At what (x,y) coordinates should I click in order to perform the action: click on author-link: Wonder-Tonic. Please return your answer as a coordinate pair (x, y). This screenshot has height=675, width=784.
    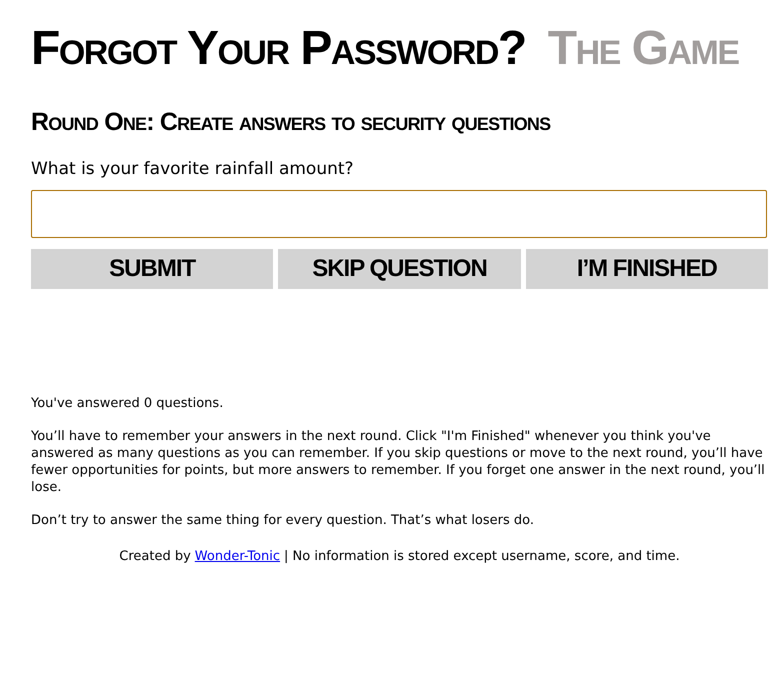
    Looking at the image, I should click on (237, 556).